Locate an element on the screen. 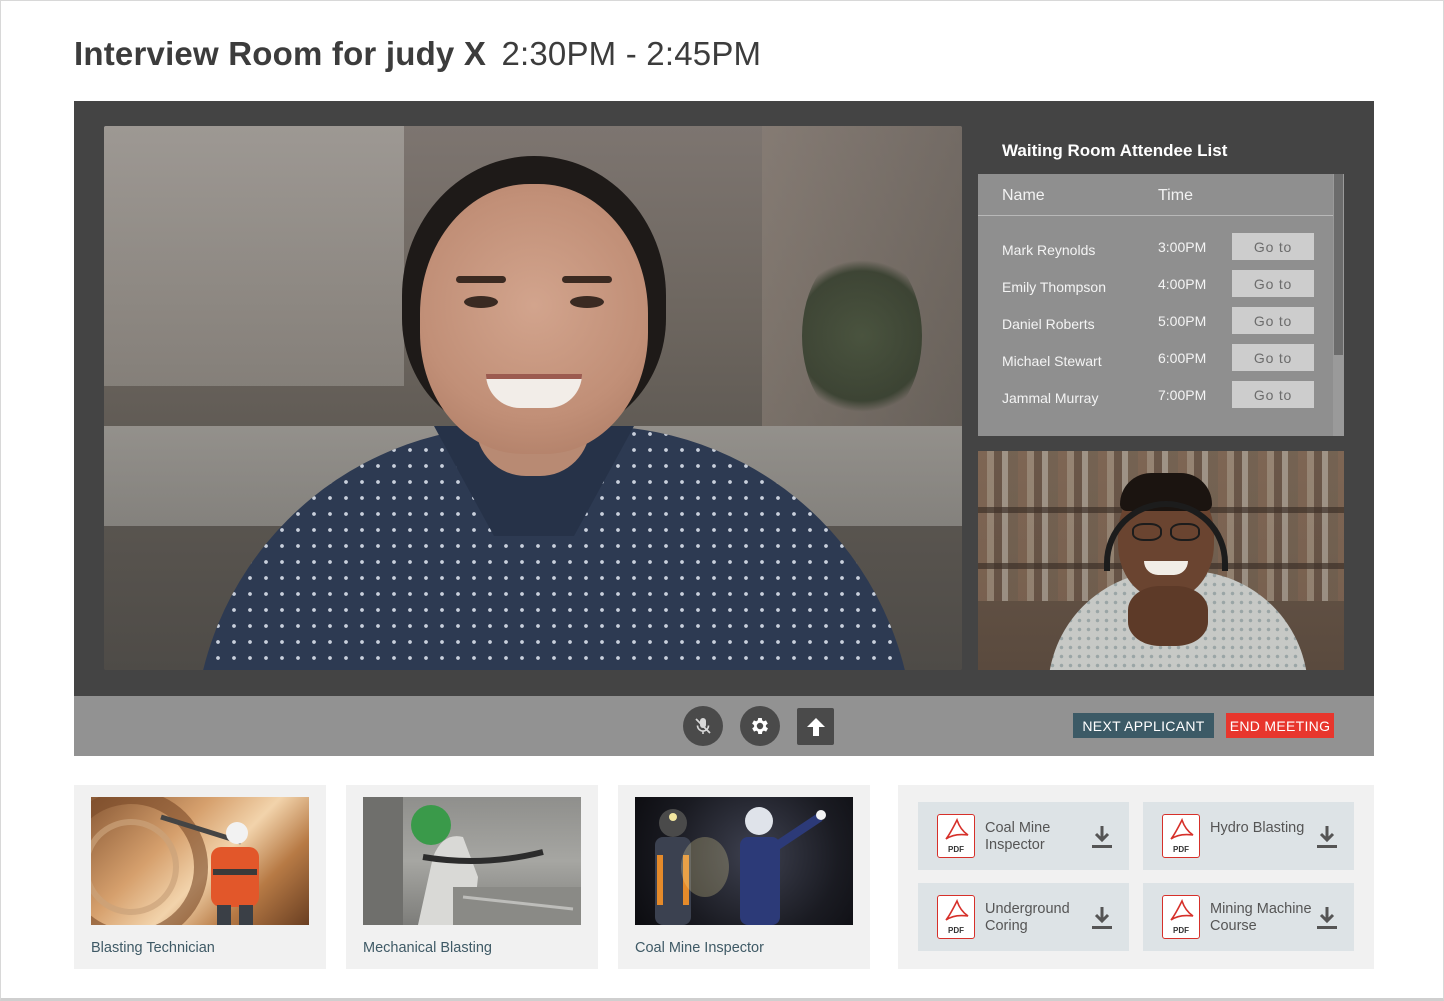  mic-off-icon is located at coordinates (703, 726).